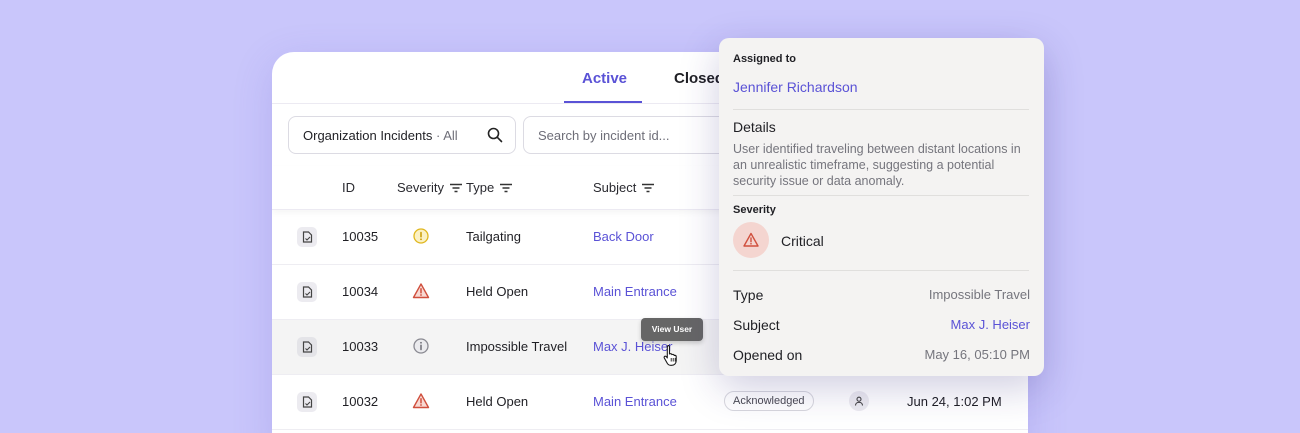 This screenshot has height=433, width=1300. Describe the element at coordinates (764, 59) in the screenshot. I see `assigned-to-label: Assigned to` at that location.